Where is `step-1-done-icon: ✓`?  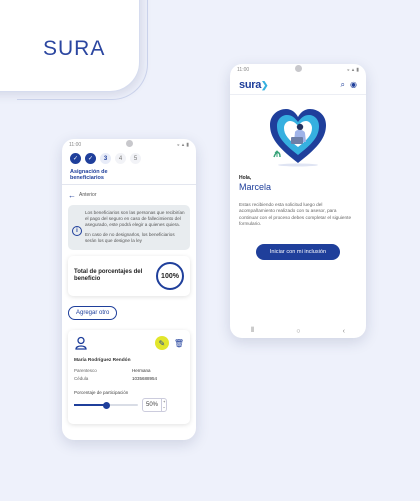 step-1-done-icon: ✓ is located at coordinates (75, 158).